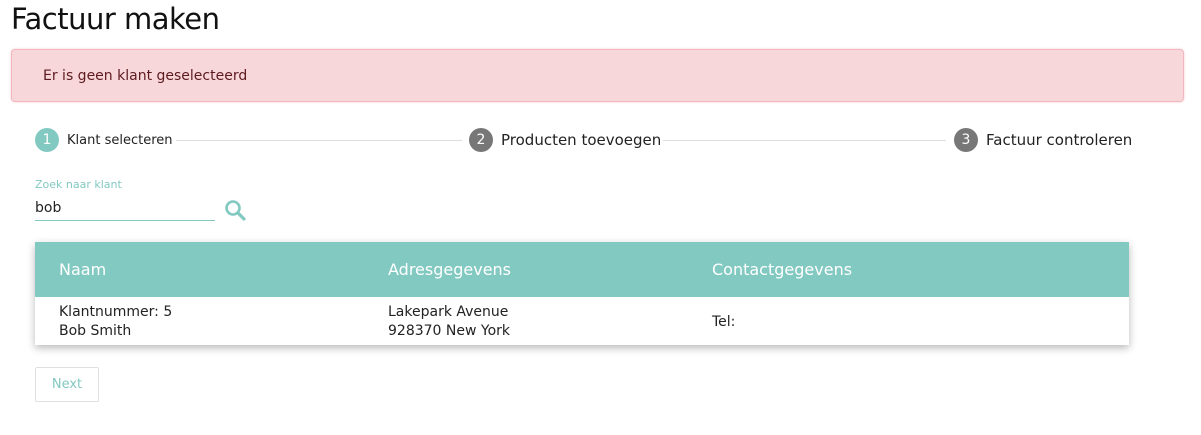  I want to click on step-klant-selecteren: 1 Klant selecteren, so click(104, 140).